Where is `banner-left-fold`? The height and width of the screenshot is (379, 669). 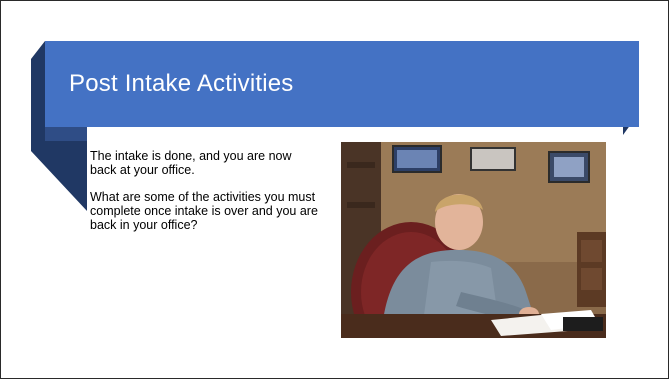
banner-left-fold is located at coordinates (66, 134).